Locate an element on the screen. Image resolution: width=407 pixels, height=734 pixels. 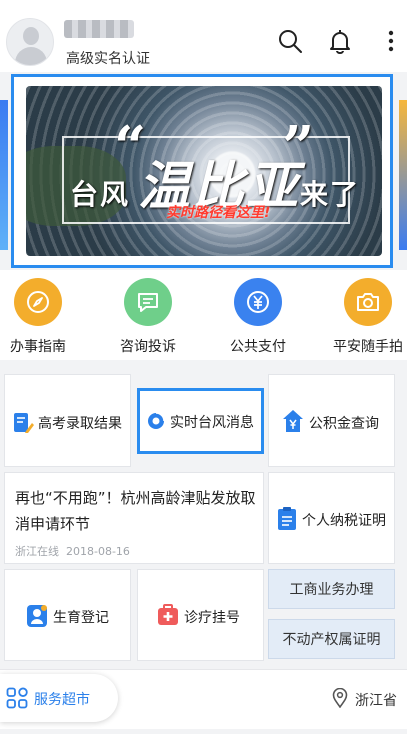
card-birth-registration: 生育登记 is located at coordinates (67, 615).